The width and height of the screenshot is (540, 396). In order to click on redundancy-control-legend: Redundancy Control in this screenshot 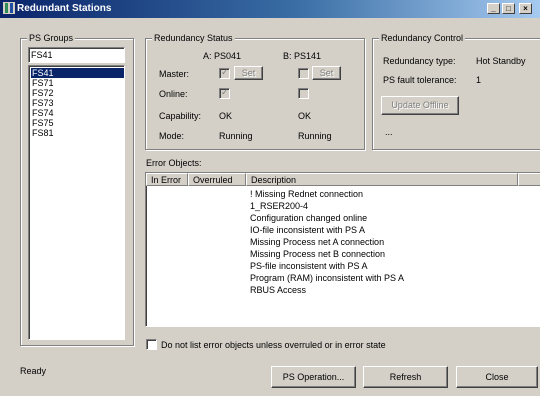, I will do `click(422, 38)`.